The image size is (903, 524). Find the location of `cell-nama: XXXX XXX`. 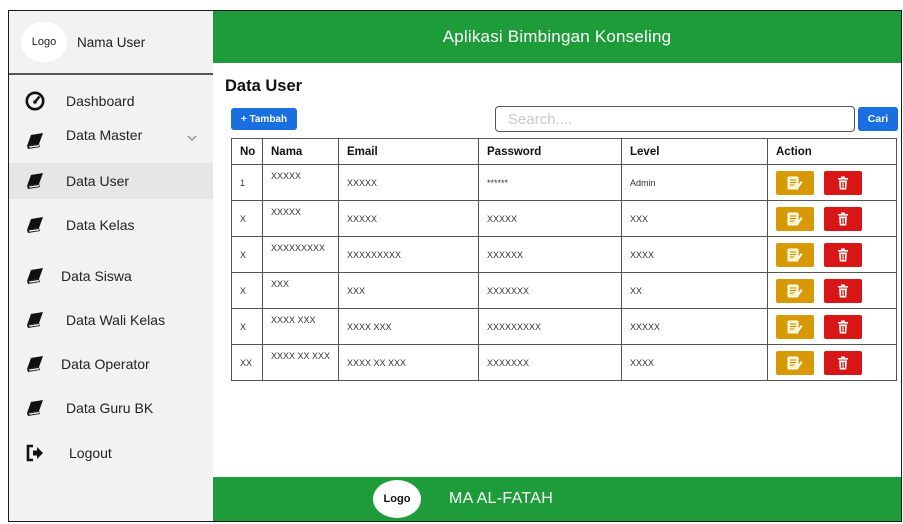

cell-nama: XXXX XXX is located at coordinates (300, 326).